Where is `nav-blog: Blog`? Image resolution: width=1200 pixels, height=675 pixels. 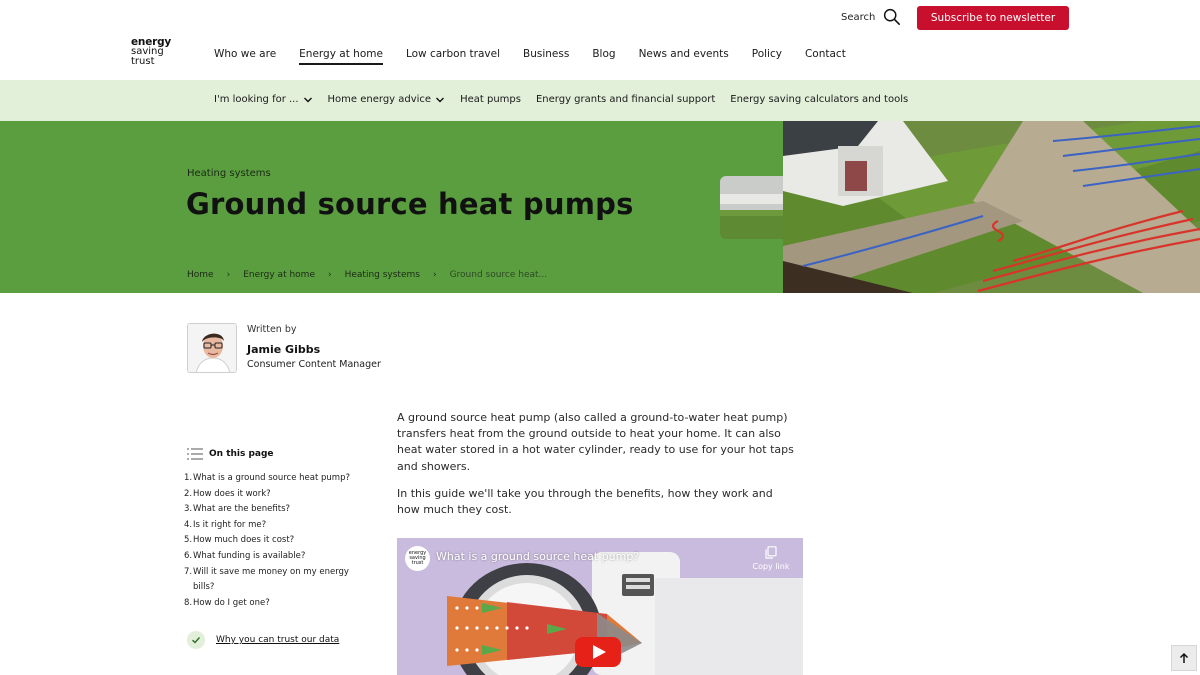
nav-blog: Blog is located at coordinates (603, 56).